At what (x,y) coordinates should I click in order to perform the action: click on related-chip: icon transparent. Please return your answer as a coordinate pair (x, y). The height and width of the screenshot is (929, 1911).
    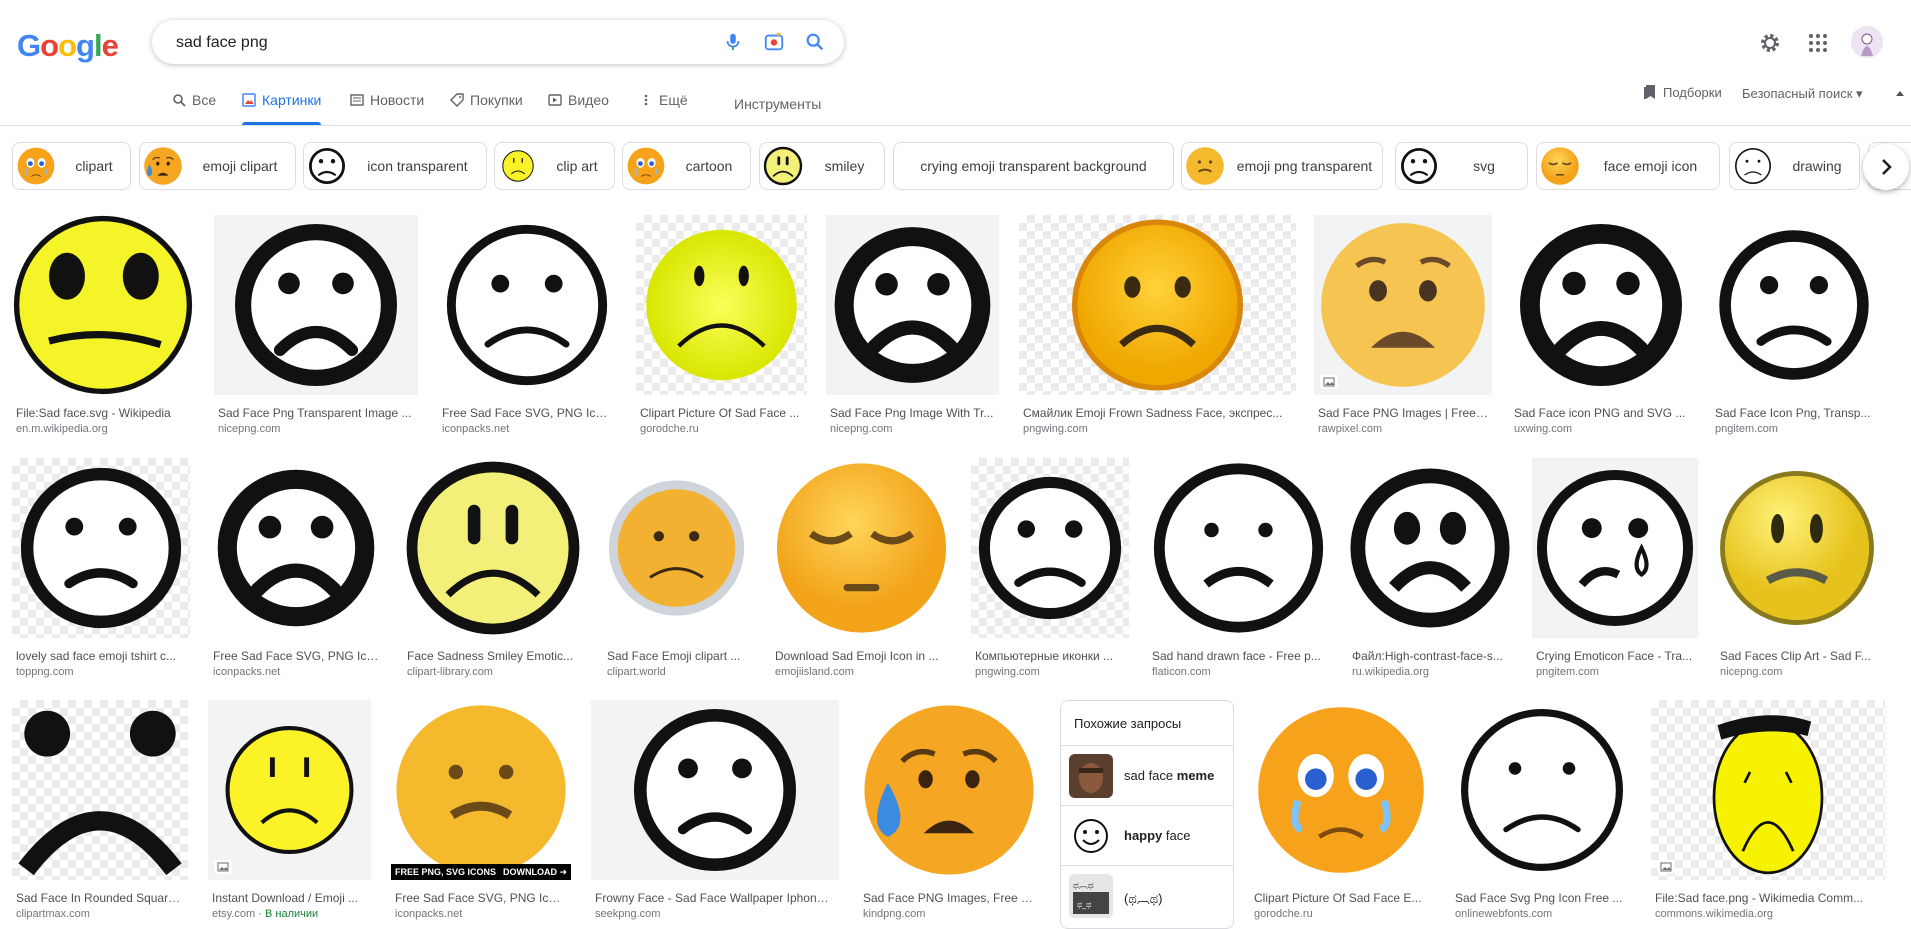
    Looking at the image, I should click on (395, 166).